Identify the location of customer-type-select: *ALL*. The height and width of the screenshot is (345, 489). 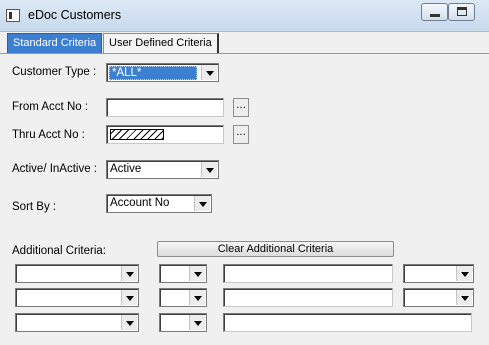
(162, 72).